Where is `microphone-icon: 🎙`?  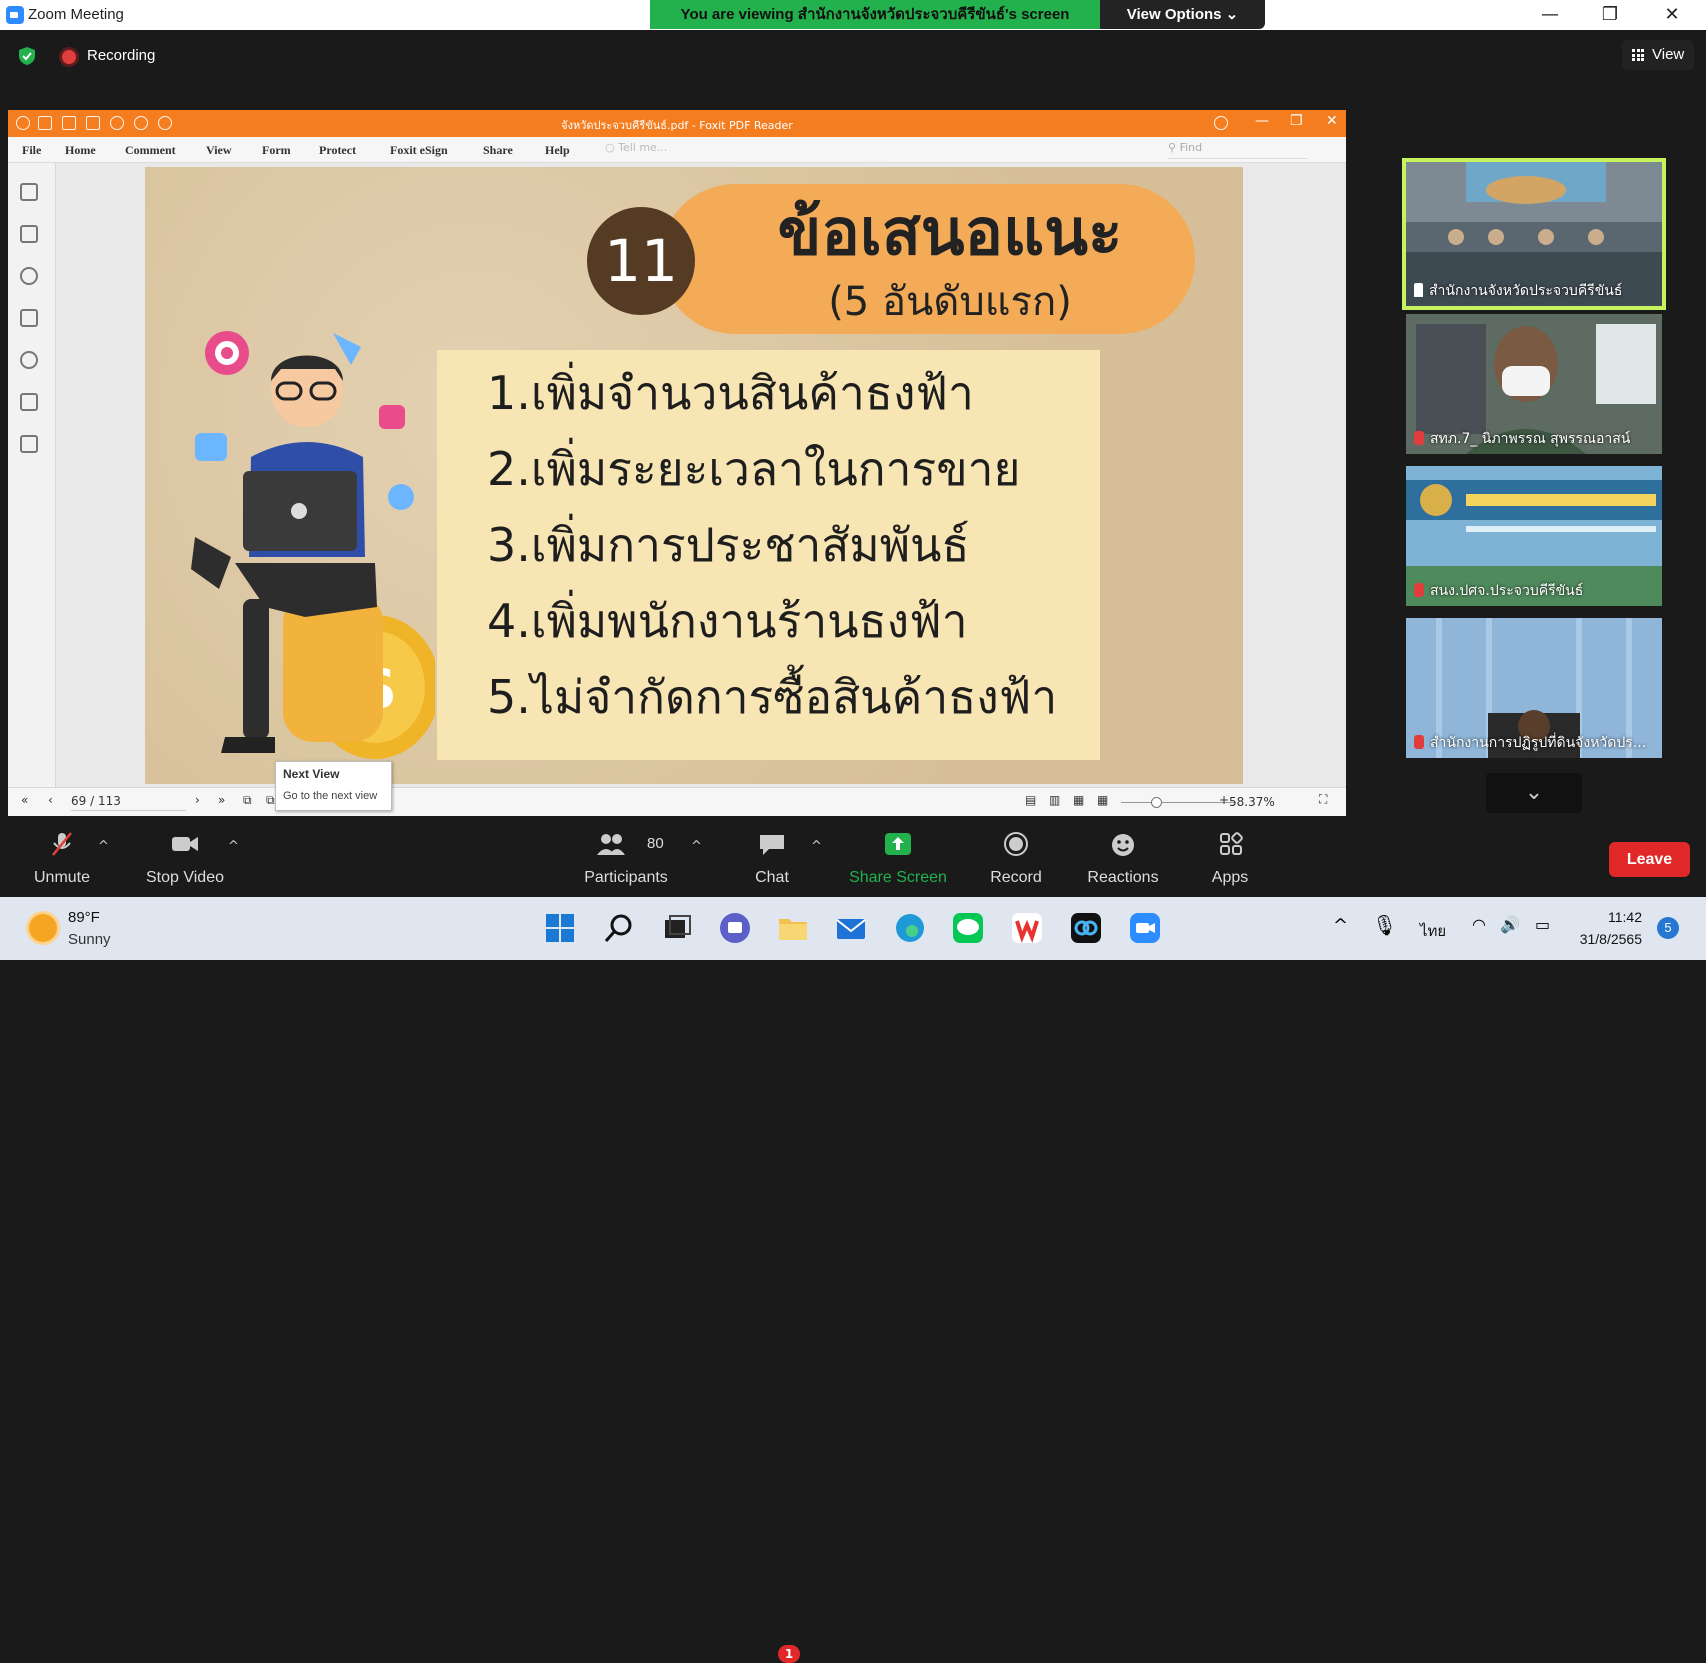 microphone-icon: 🎙 is located at coordinates (1384, 925).